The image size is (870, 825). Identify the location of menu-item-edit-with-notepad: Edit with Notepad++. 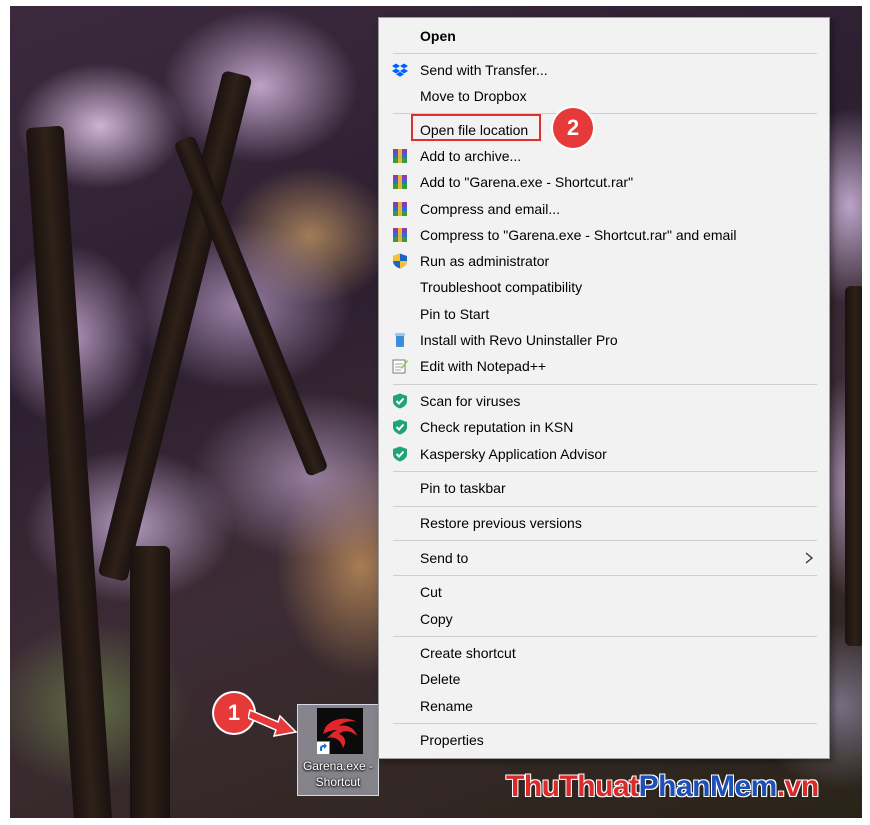
(604, 366).